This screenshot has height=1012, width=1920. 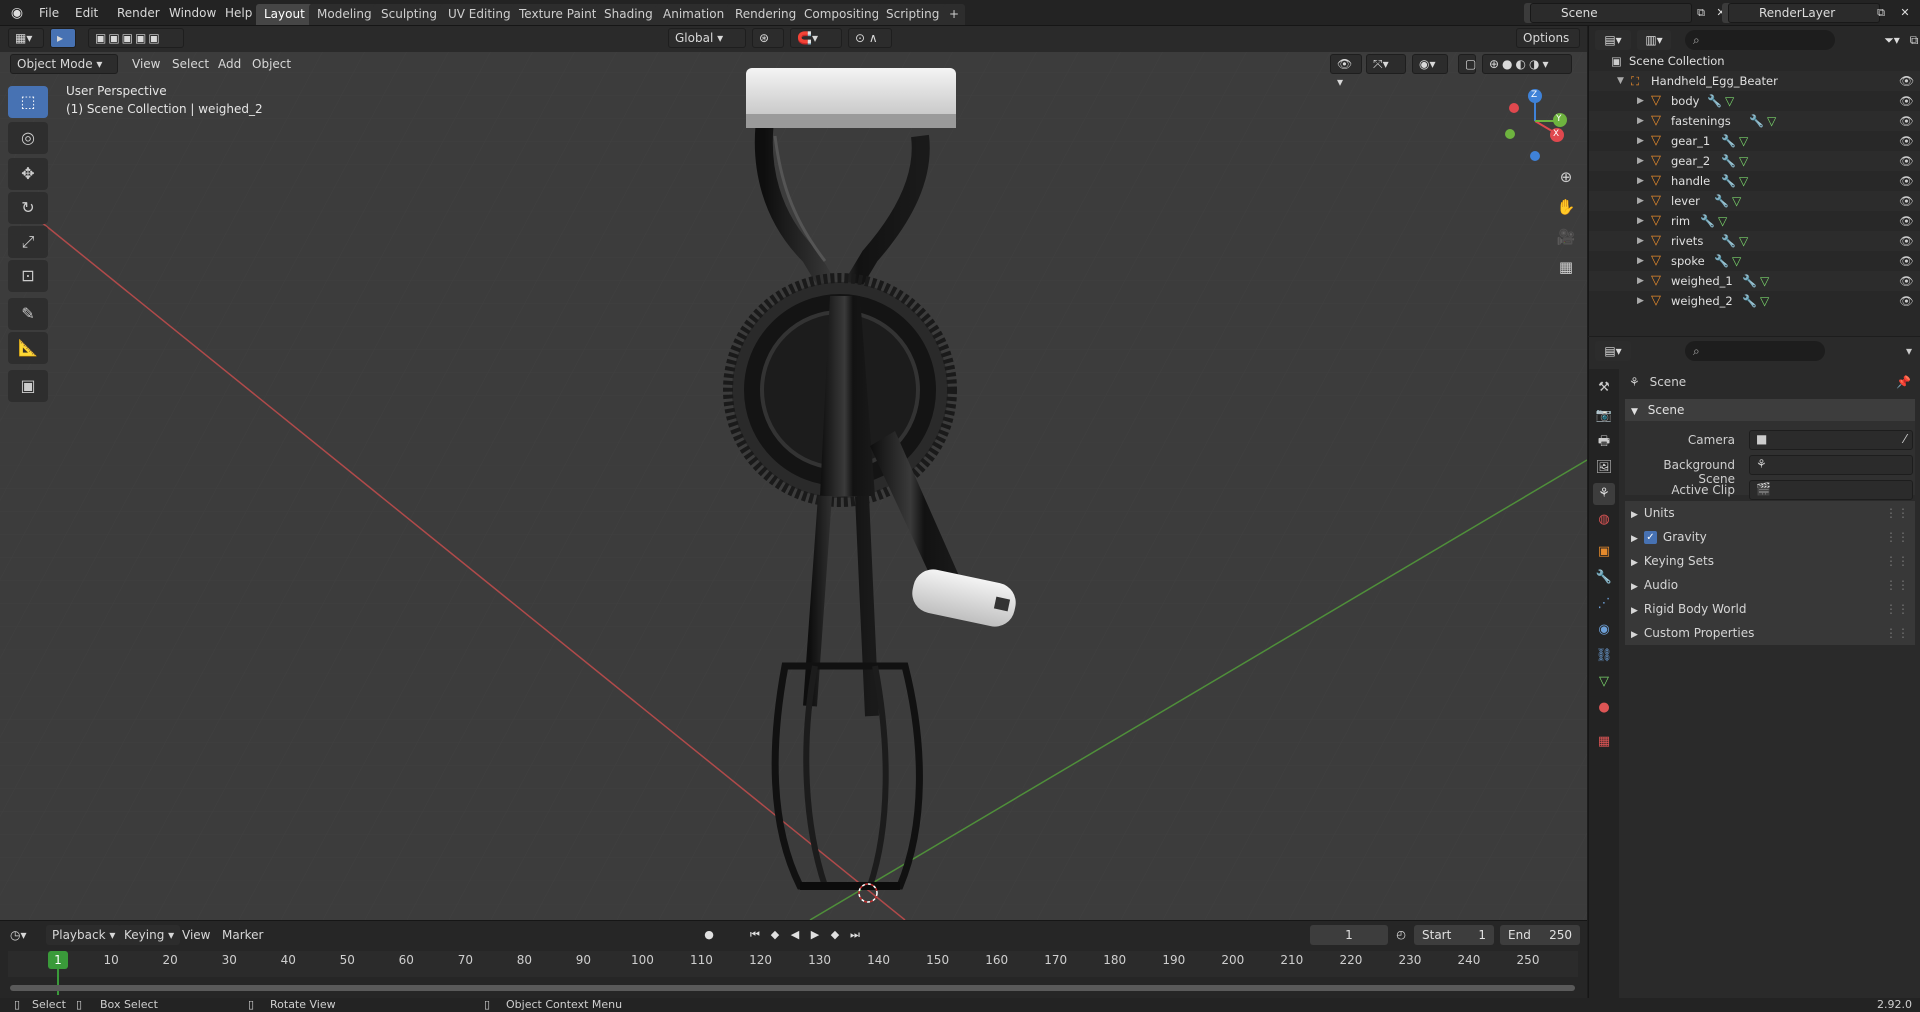 What do you see at coordinates (1349, 935) in the screenshot?
I see `current-frame-field: 1` at bounding box center [1349, 935].